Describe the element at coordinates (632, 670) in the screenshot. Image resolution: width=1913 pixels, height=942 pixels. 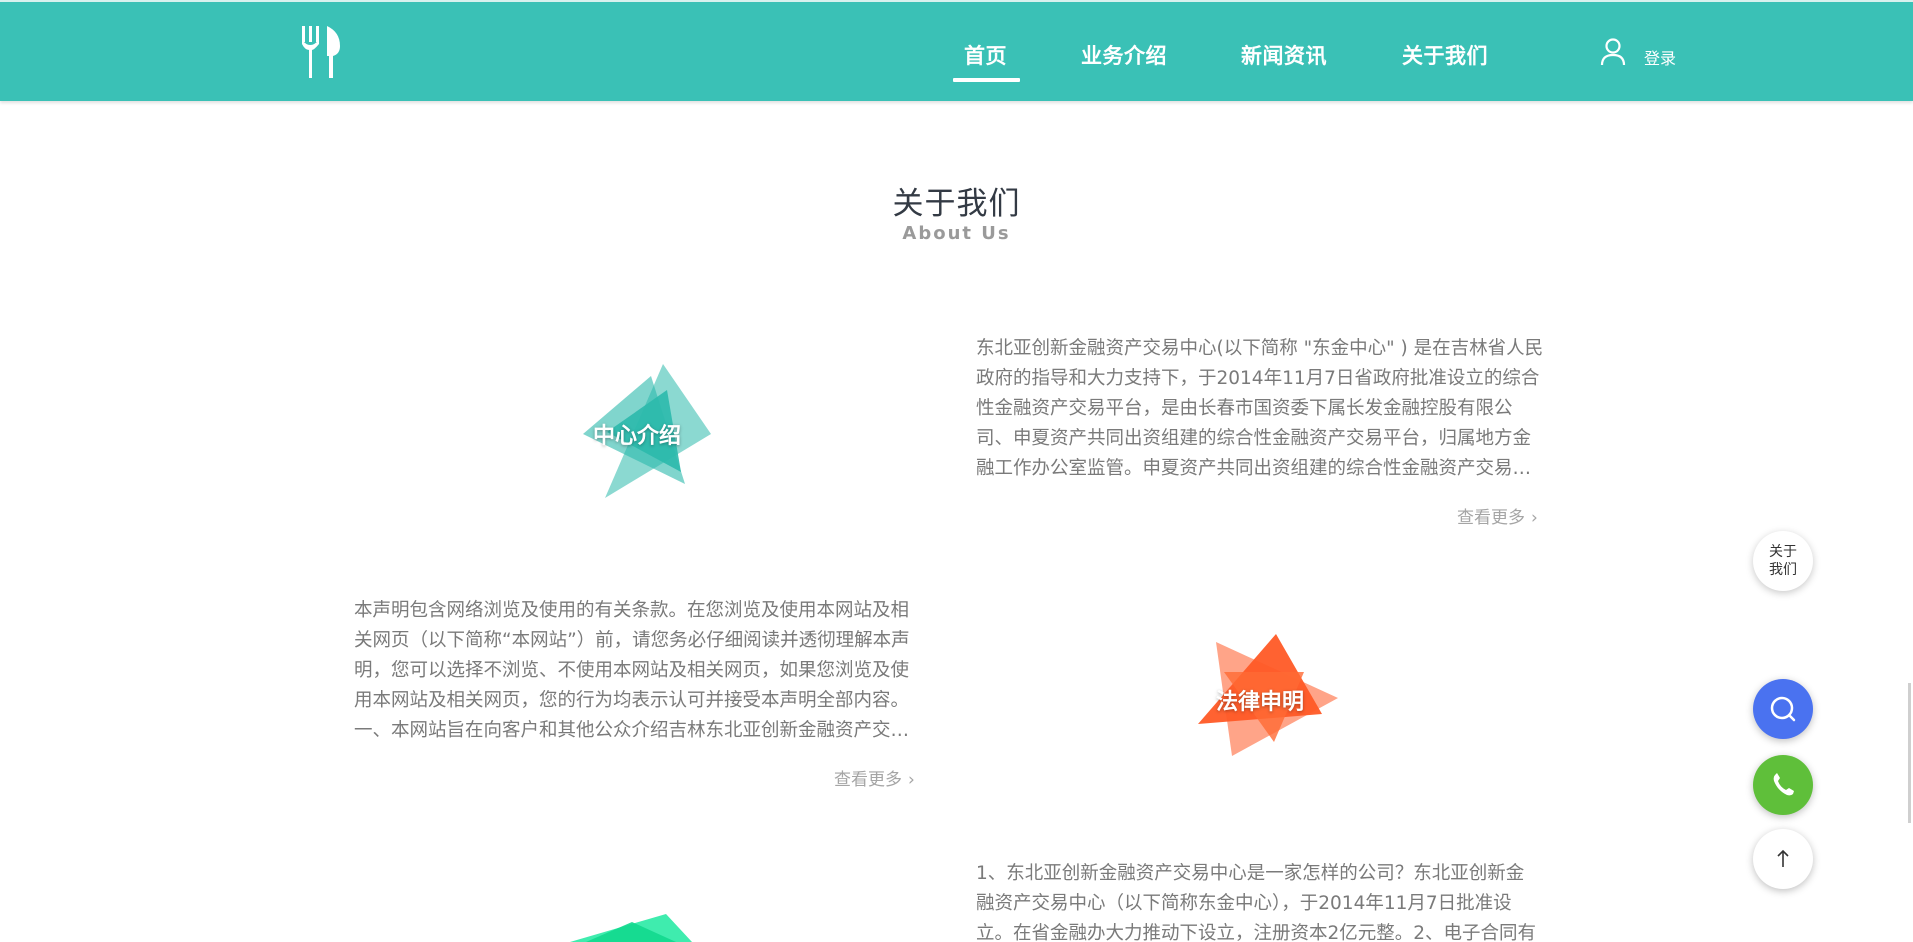
I see `paragraph-line: 明，您可以选择不浏览、不使用本网站及相关网页，如果您浏览及使` at that location.